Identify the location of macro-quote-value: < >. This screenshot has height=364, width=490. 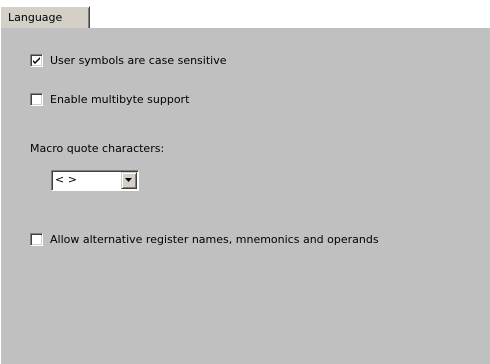
(66, 179).